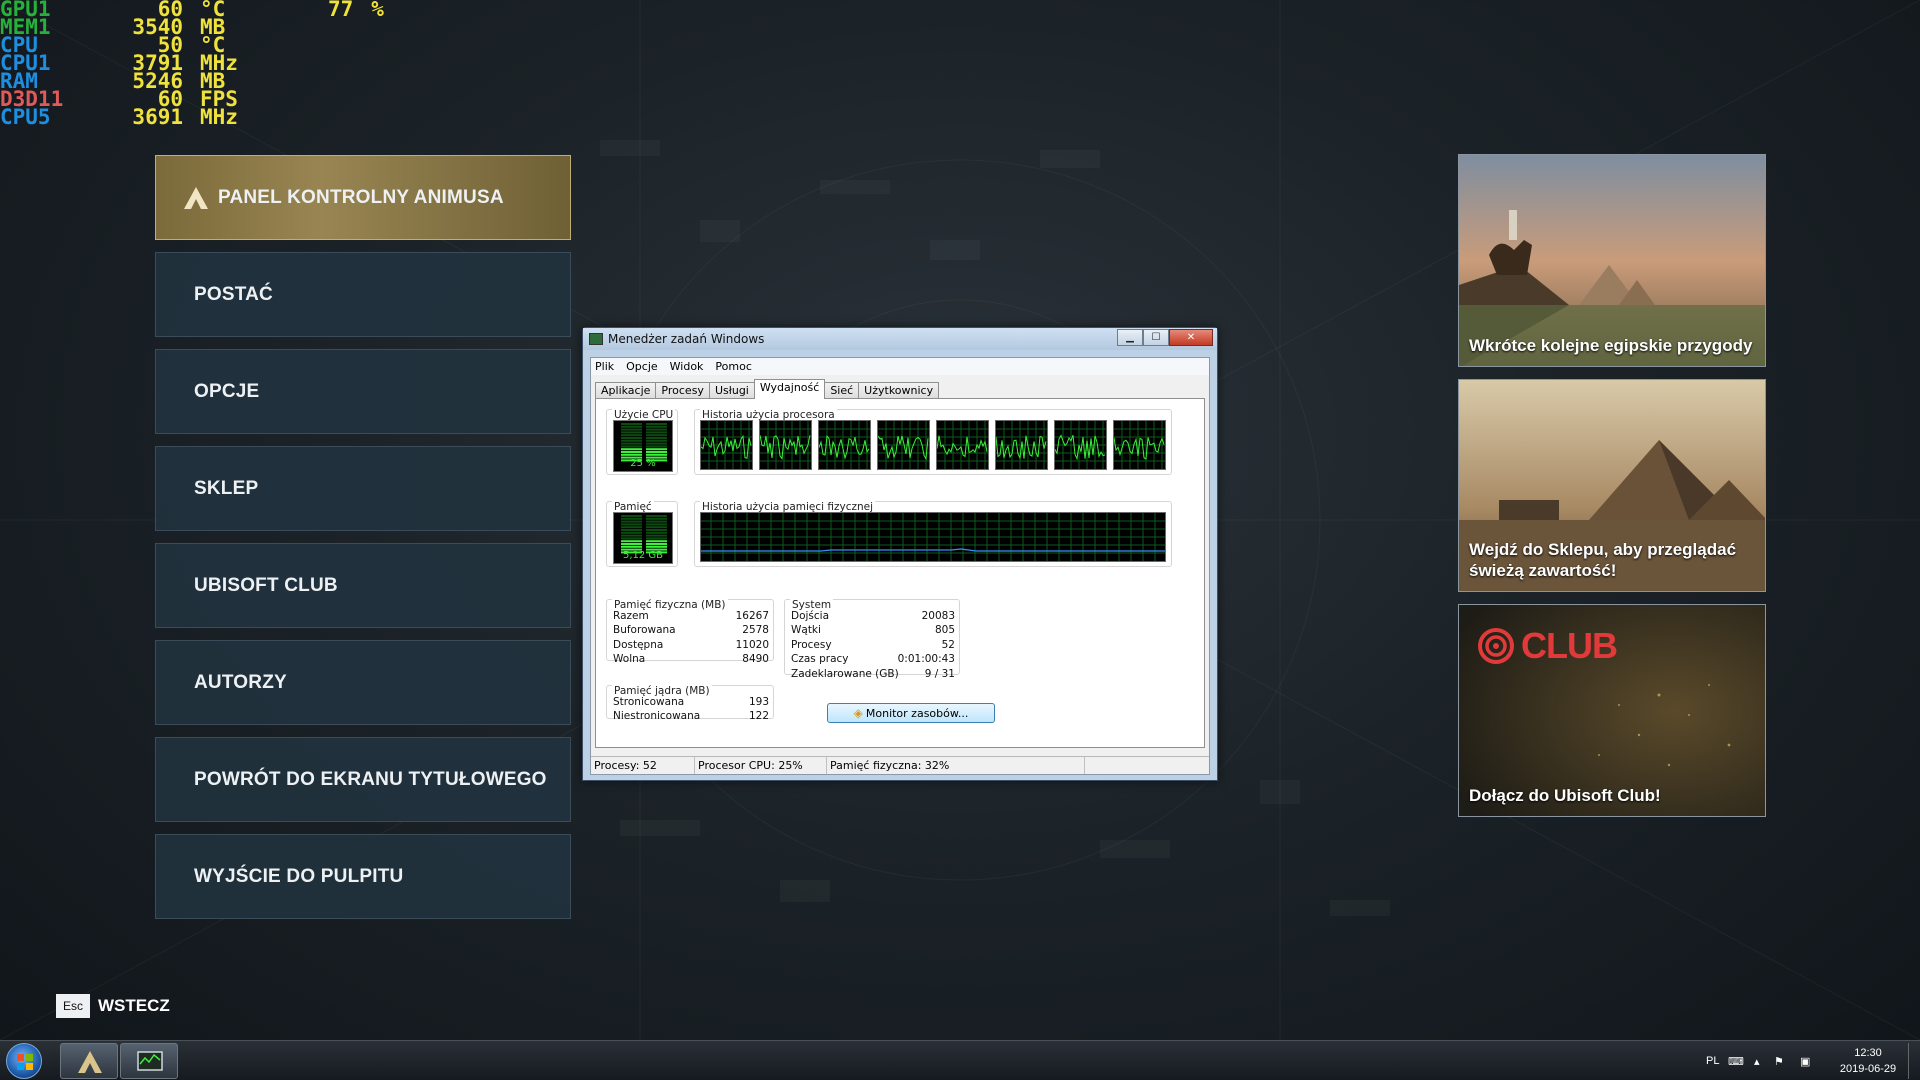  I want to click on back-hint: Esc WSTECZ, so click(113, 1006).